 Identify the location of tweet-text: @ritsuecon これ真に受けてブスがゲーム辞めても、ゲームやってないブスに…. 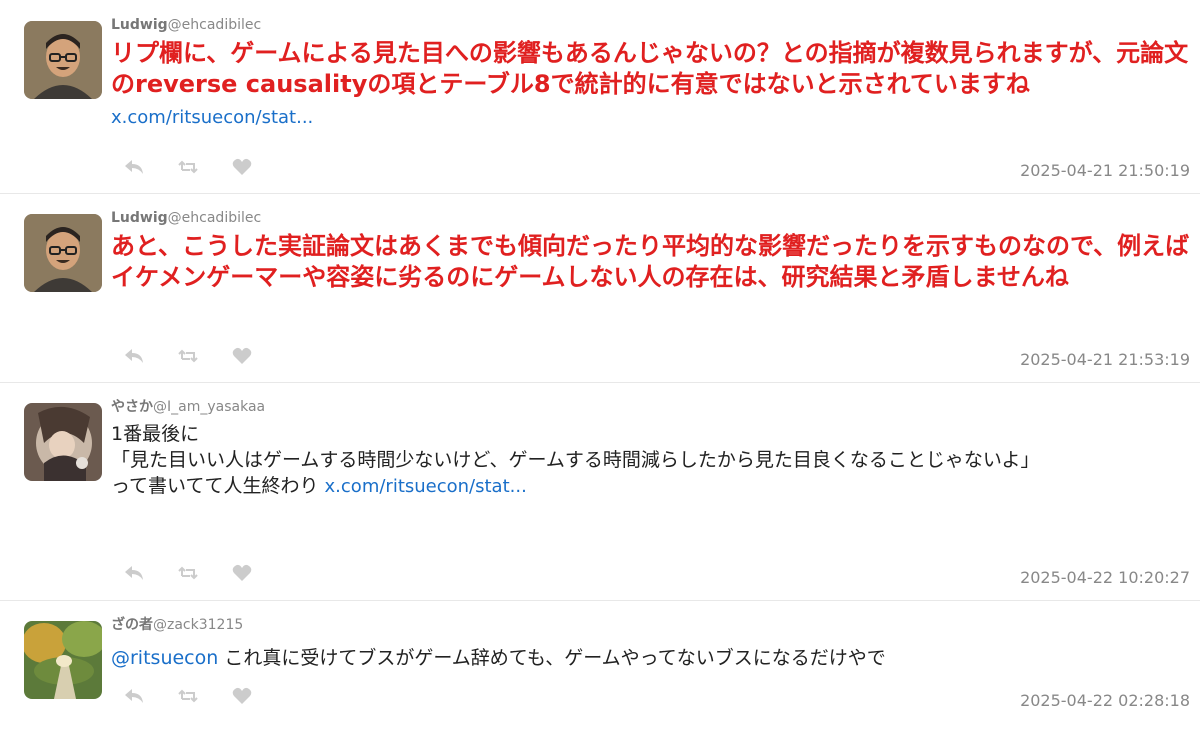
(650, 658).